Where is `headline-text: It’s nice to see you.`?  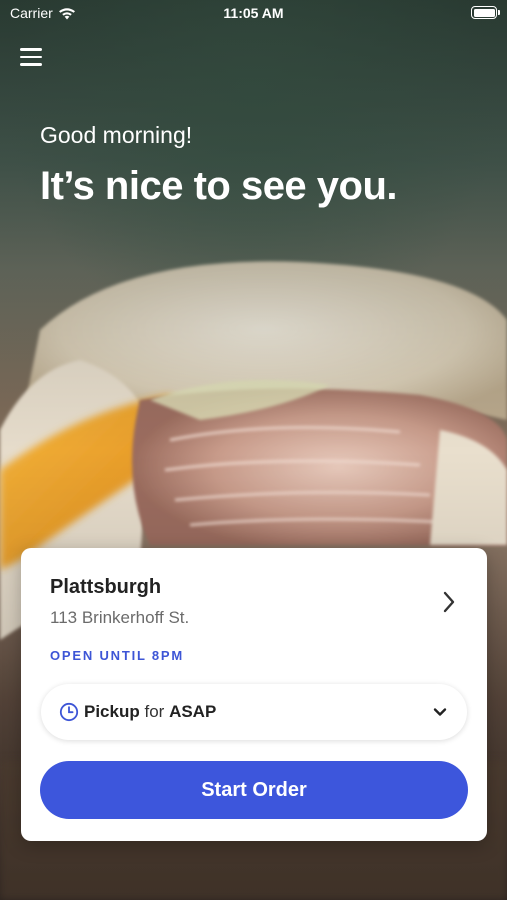
headline-text: It’s nice to see you. is located at coordinates (219, 186).